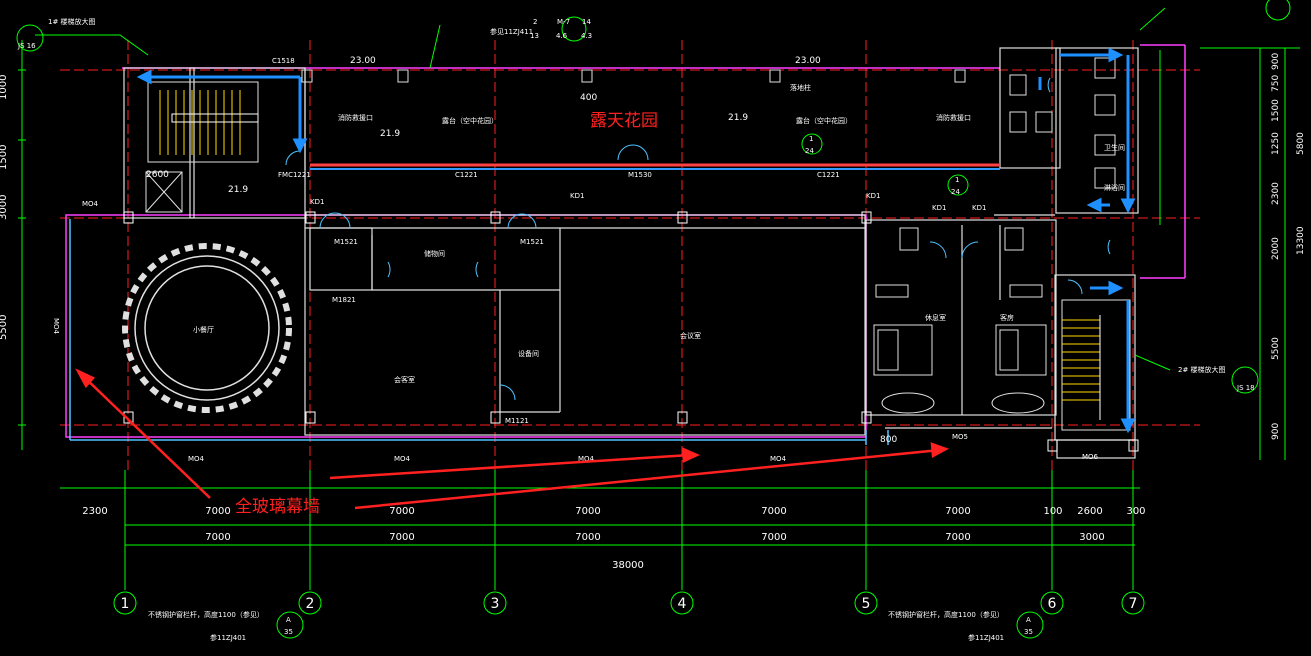  Describe the element at coordinates (628, 565) in the screenshot. I see `dim-total: 38000` at that location.